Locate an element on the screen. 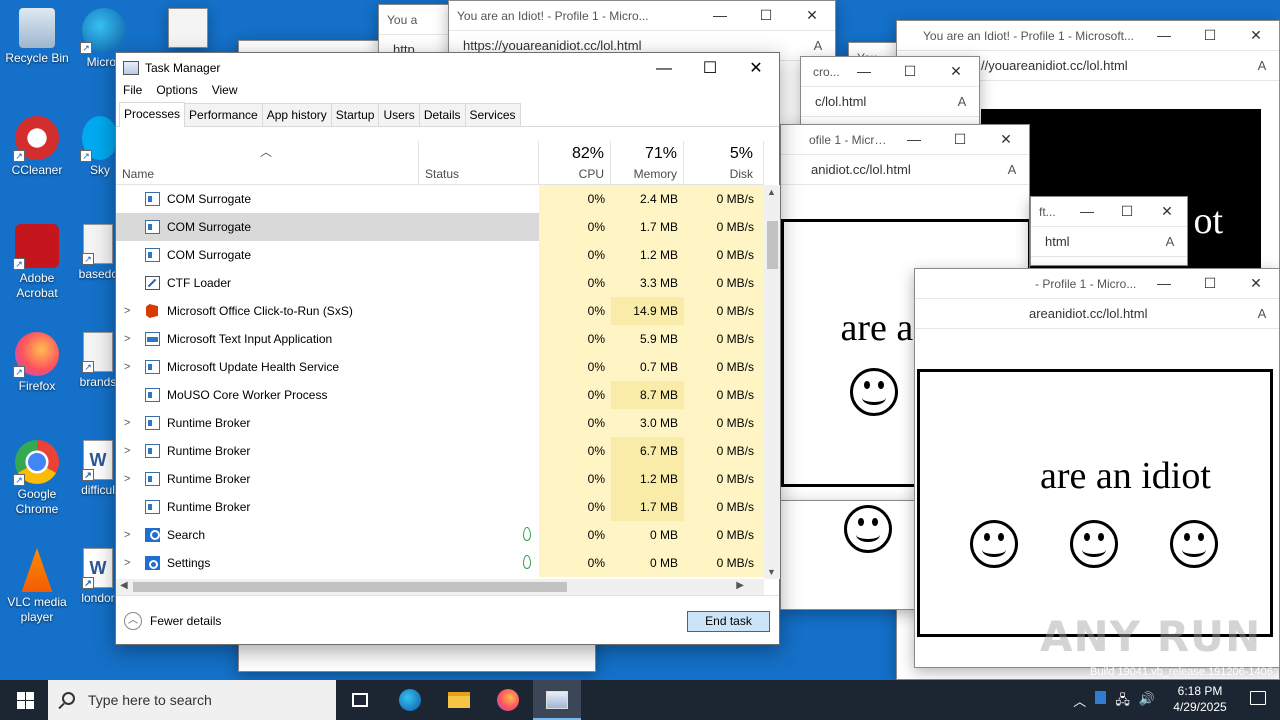 Image resolution: width=1280 pixels, height=720 pixels. table-row: > Runtime Broker 0% 1.2 MB 0 MB/s is located at coordinates (440, 479).